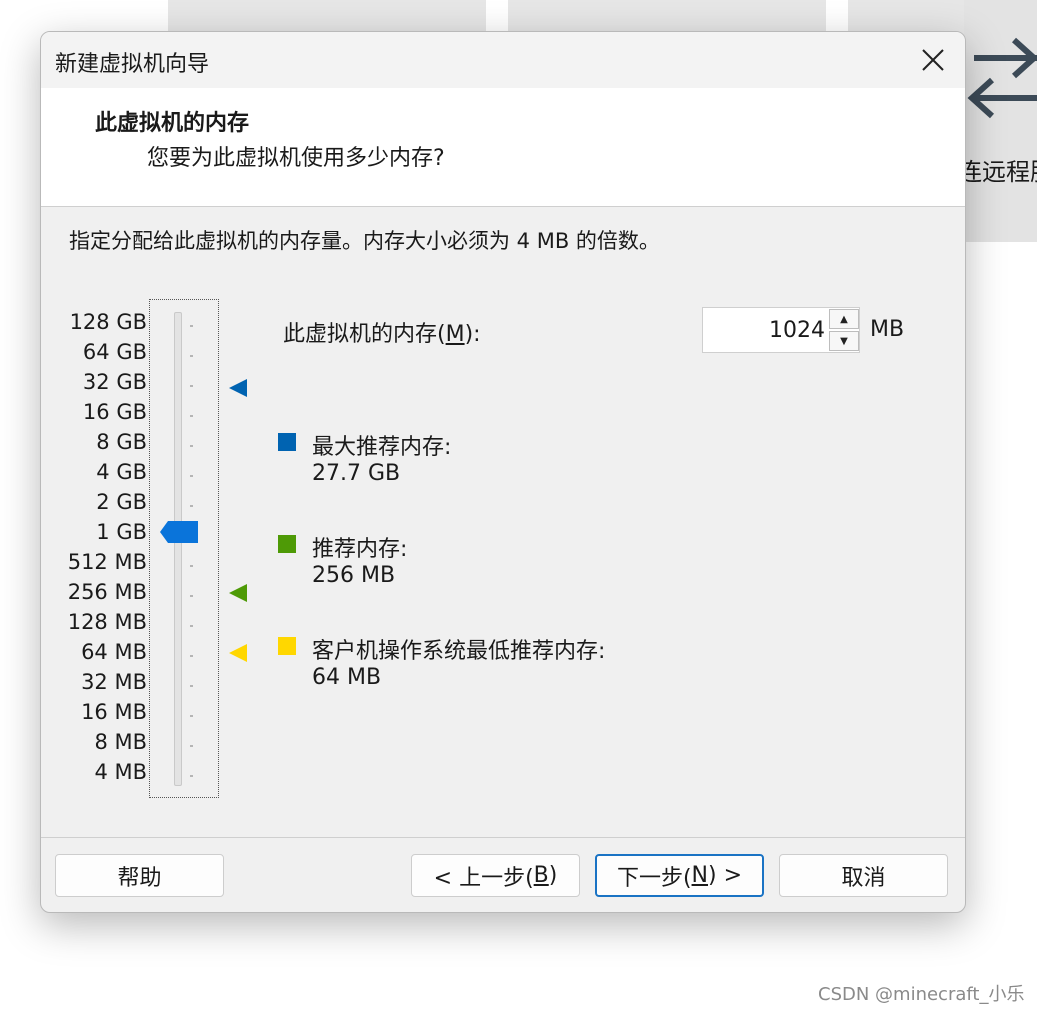 The width and height of the screenshot is (1037, 1011). I want to click on memory-unit: MB, so click(887, 329).